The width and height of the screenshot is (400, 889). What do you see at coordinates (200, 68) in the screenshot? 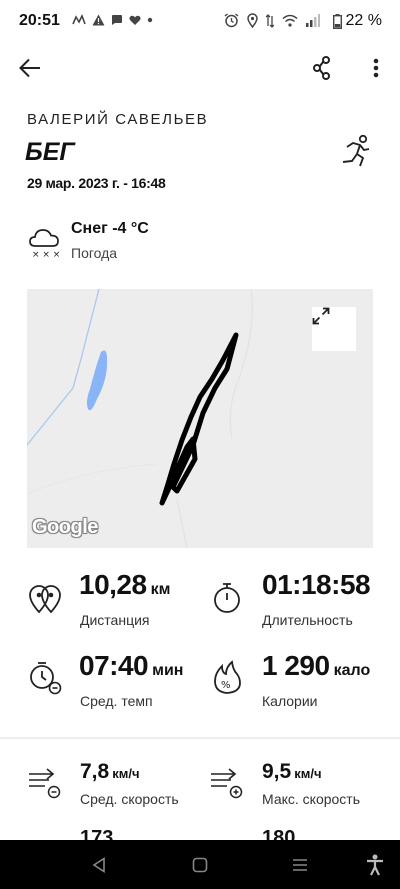
I see `app-bar` at bounding box center [200, 68].